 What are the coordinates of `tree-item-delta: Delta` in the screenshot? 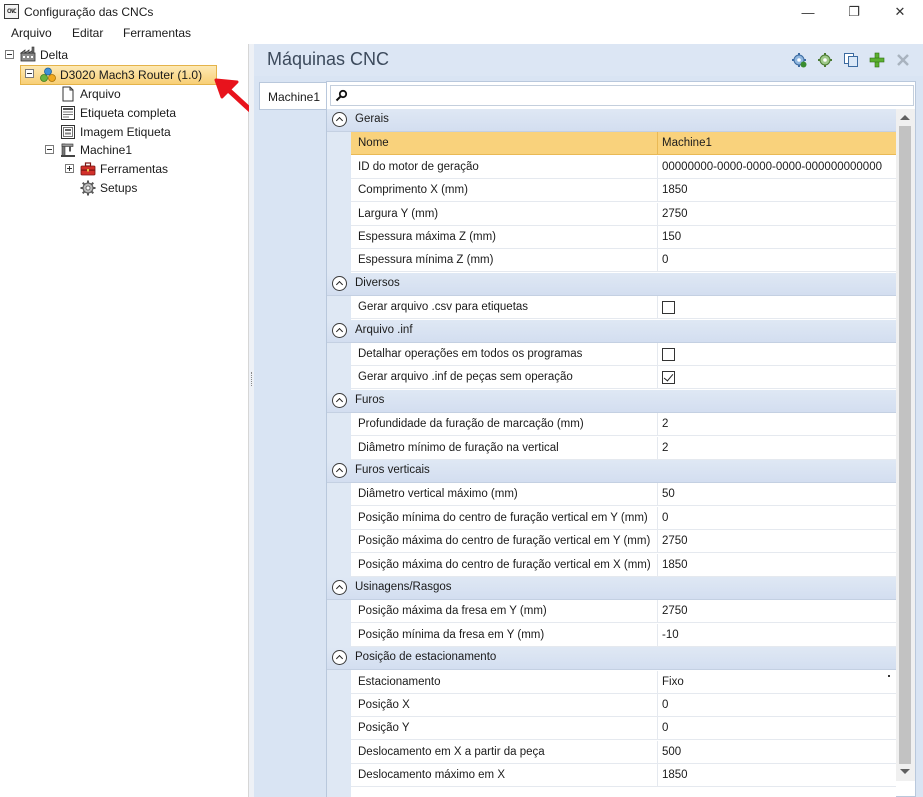 It's located at (54, 55).